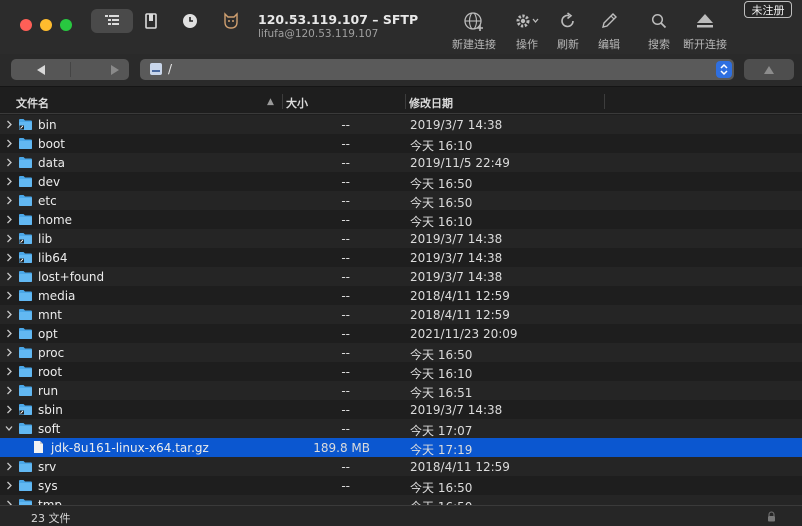 This screenshot has height=526, width=802. What do you see at coordinates (231, 21) in the screenshot?
I see `bonjour-button` at bounding box center [231, 21].